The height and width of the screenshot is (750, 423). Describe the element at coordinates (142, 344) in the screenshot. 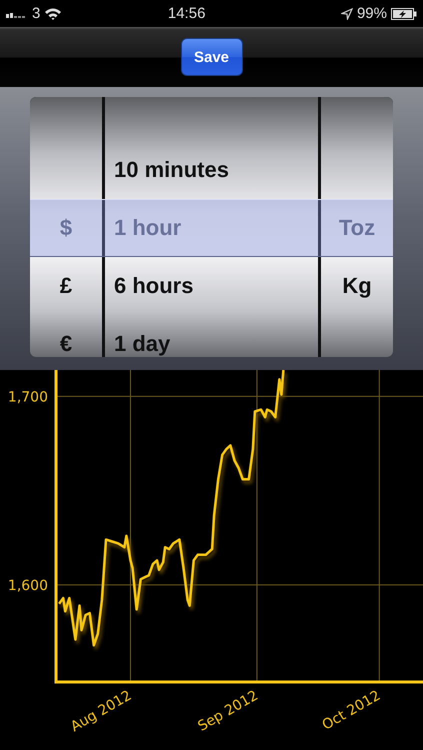

I see `picker-option: 1 day` at that location.